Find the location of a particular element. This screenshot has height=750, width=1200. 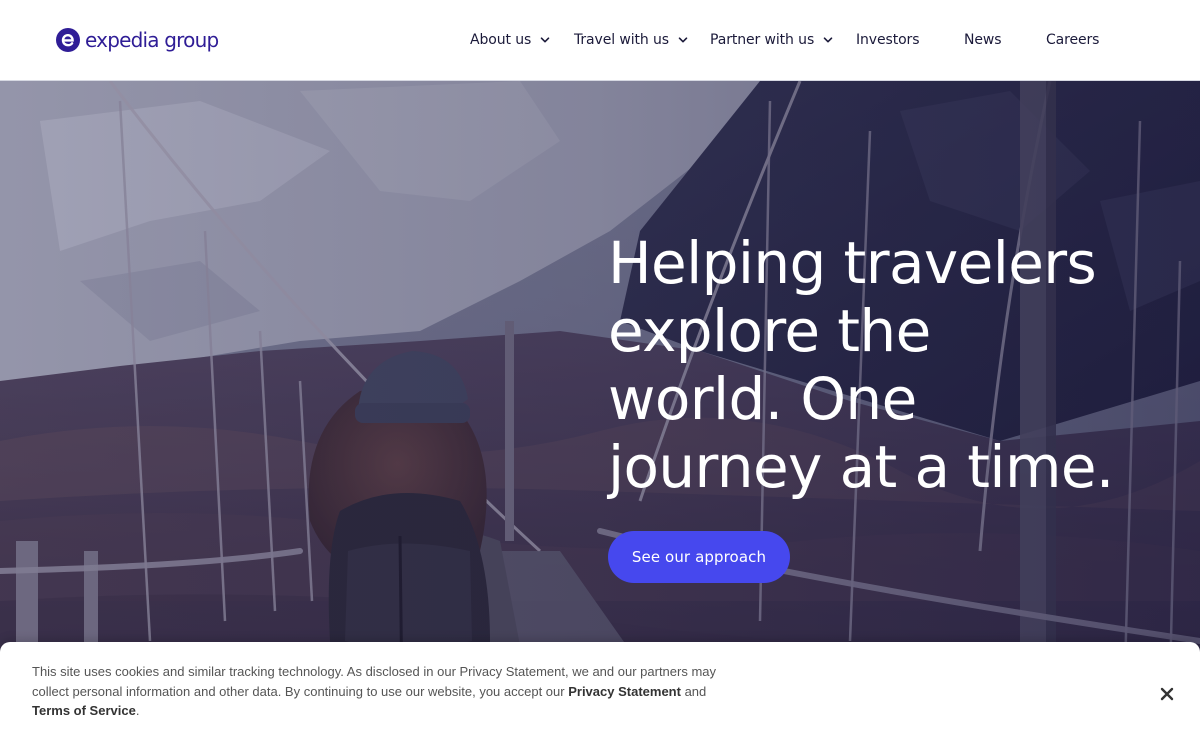

hero-headline-line: journey at a time. is located at coordinates (861, 467).